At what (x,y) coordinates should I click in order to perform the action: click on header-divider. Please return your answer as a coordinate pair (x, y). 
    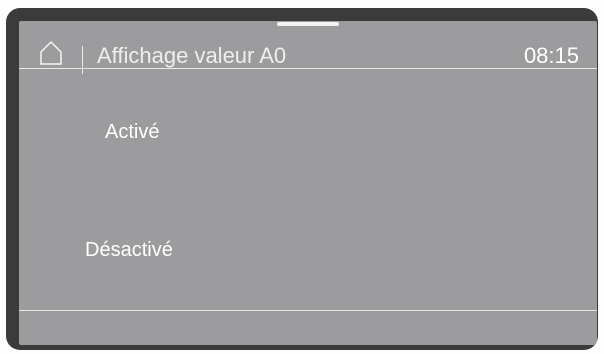
    Looking at the image, I should click on (82, 60).